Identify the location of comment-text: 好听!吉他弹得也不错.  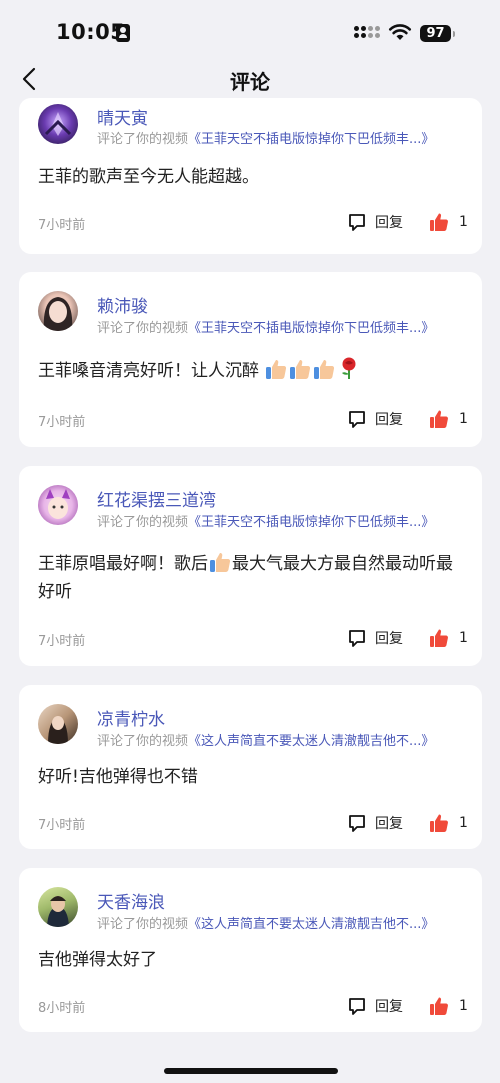
(118, 777).